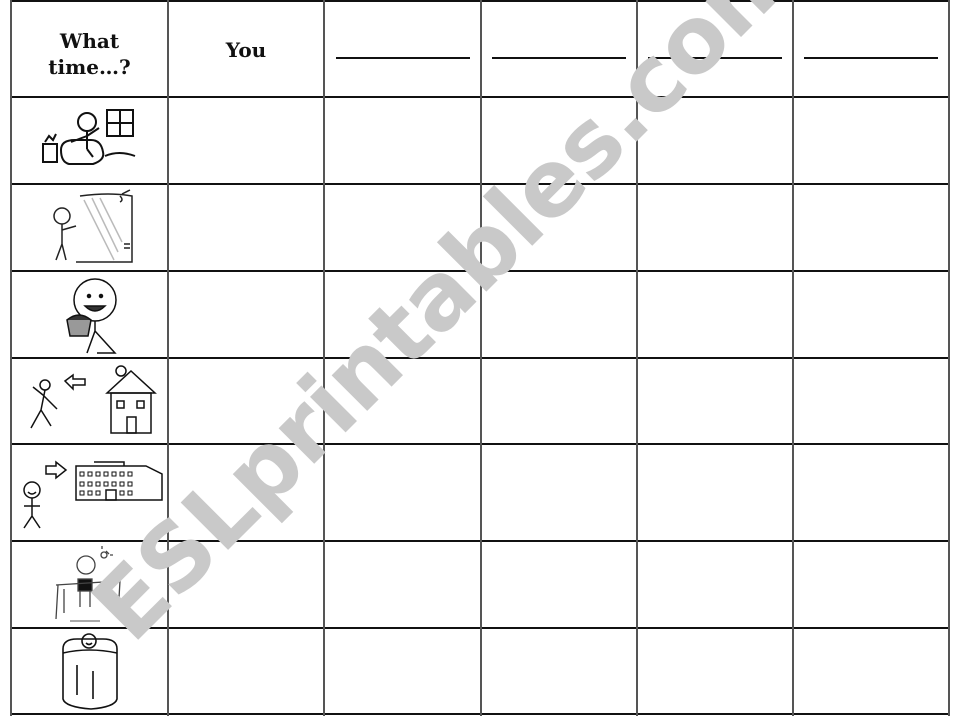 This screenshot has width=960, height=720. Describe the element at coordinates (89, 401) in the screenshot. I see `leave-home-icon` at that location.